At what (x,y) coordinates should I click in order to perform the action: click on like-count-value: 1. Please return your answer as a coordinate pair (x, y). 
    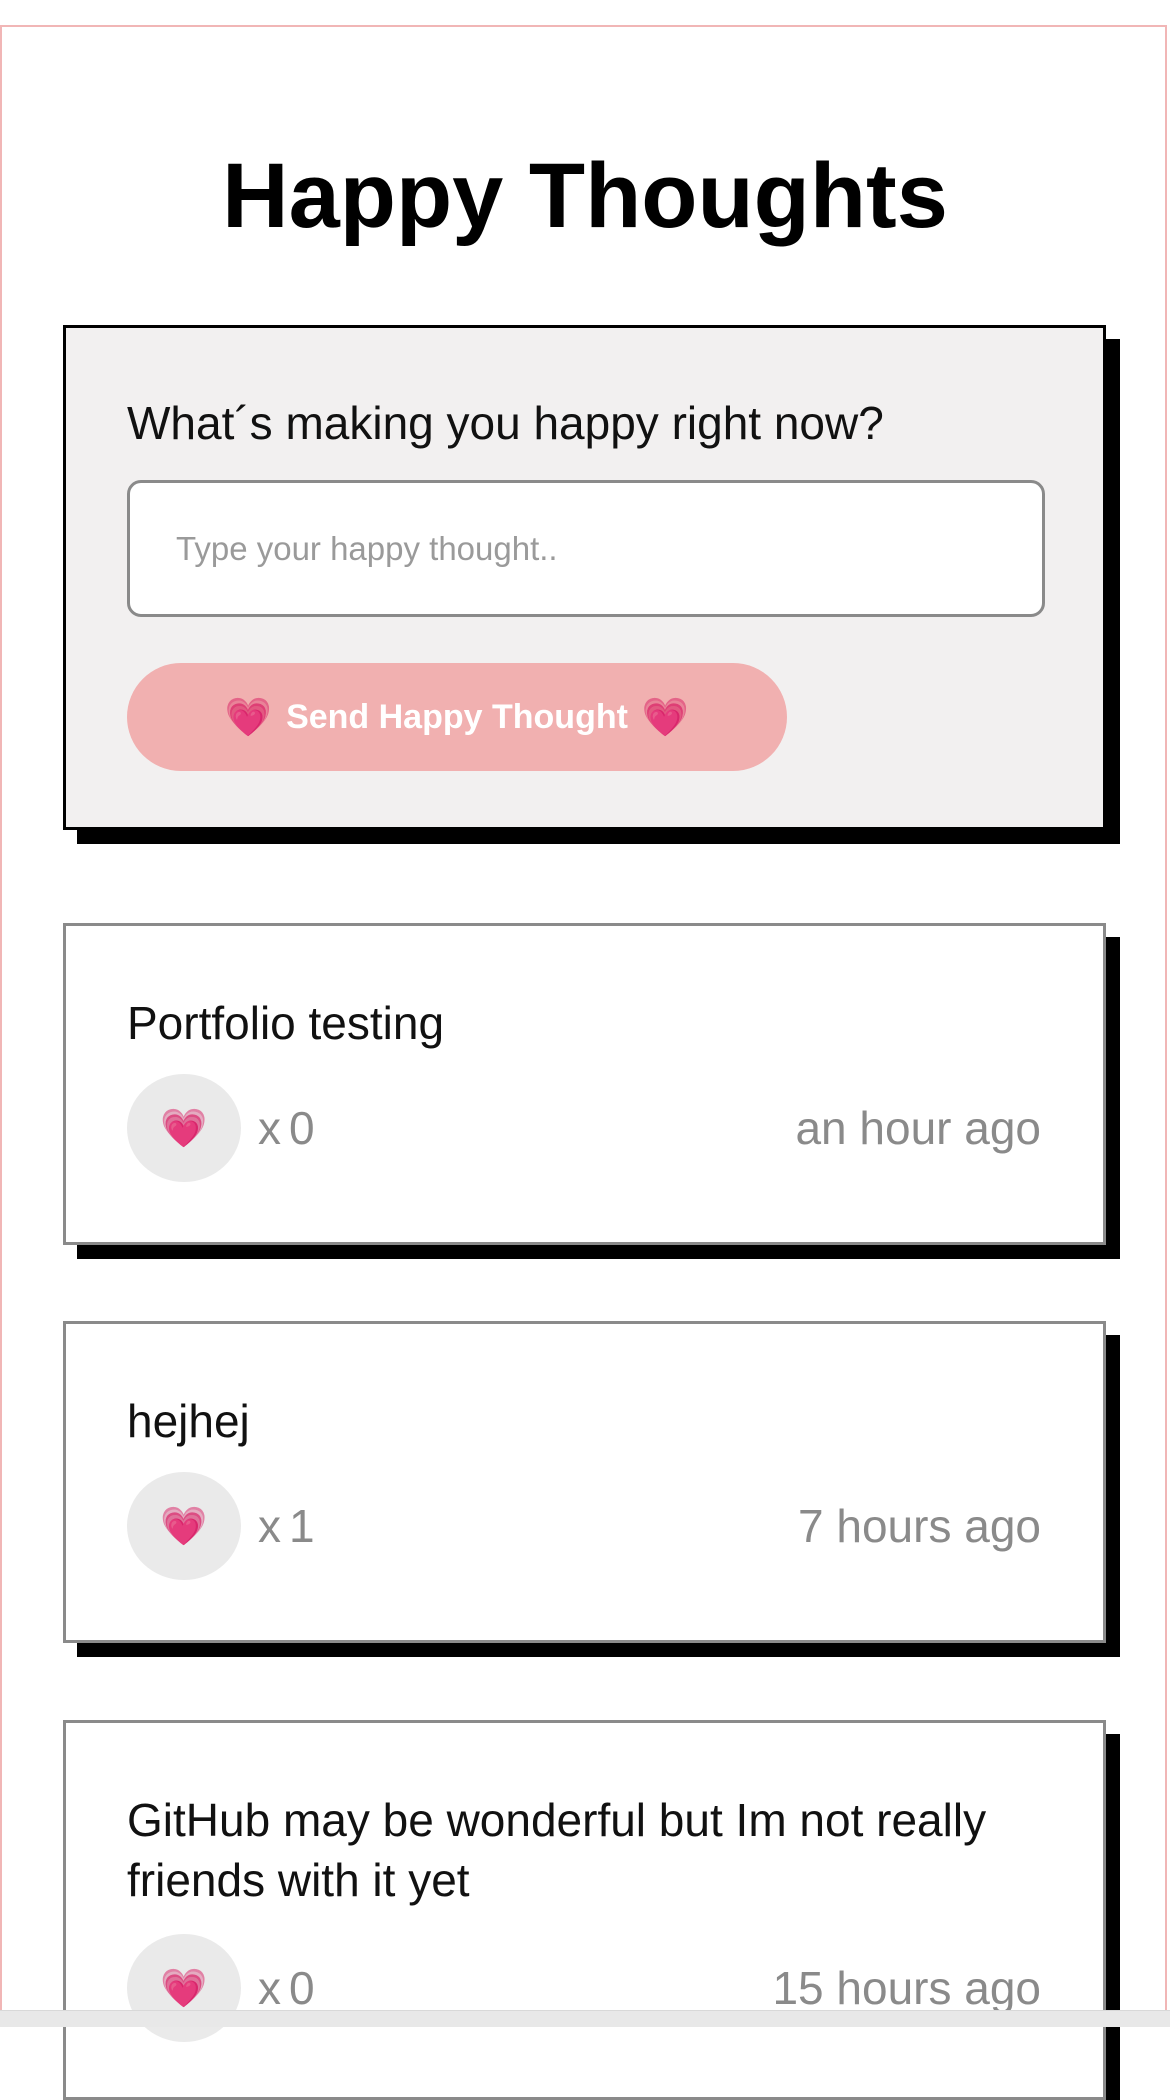
    Looking at the image, I should click on (302, 1526).